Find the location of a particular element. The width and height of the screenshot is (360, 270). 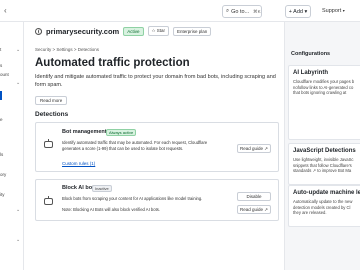

chevron-left-icon: ‹ is located at coordinates (5, 10).